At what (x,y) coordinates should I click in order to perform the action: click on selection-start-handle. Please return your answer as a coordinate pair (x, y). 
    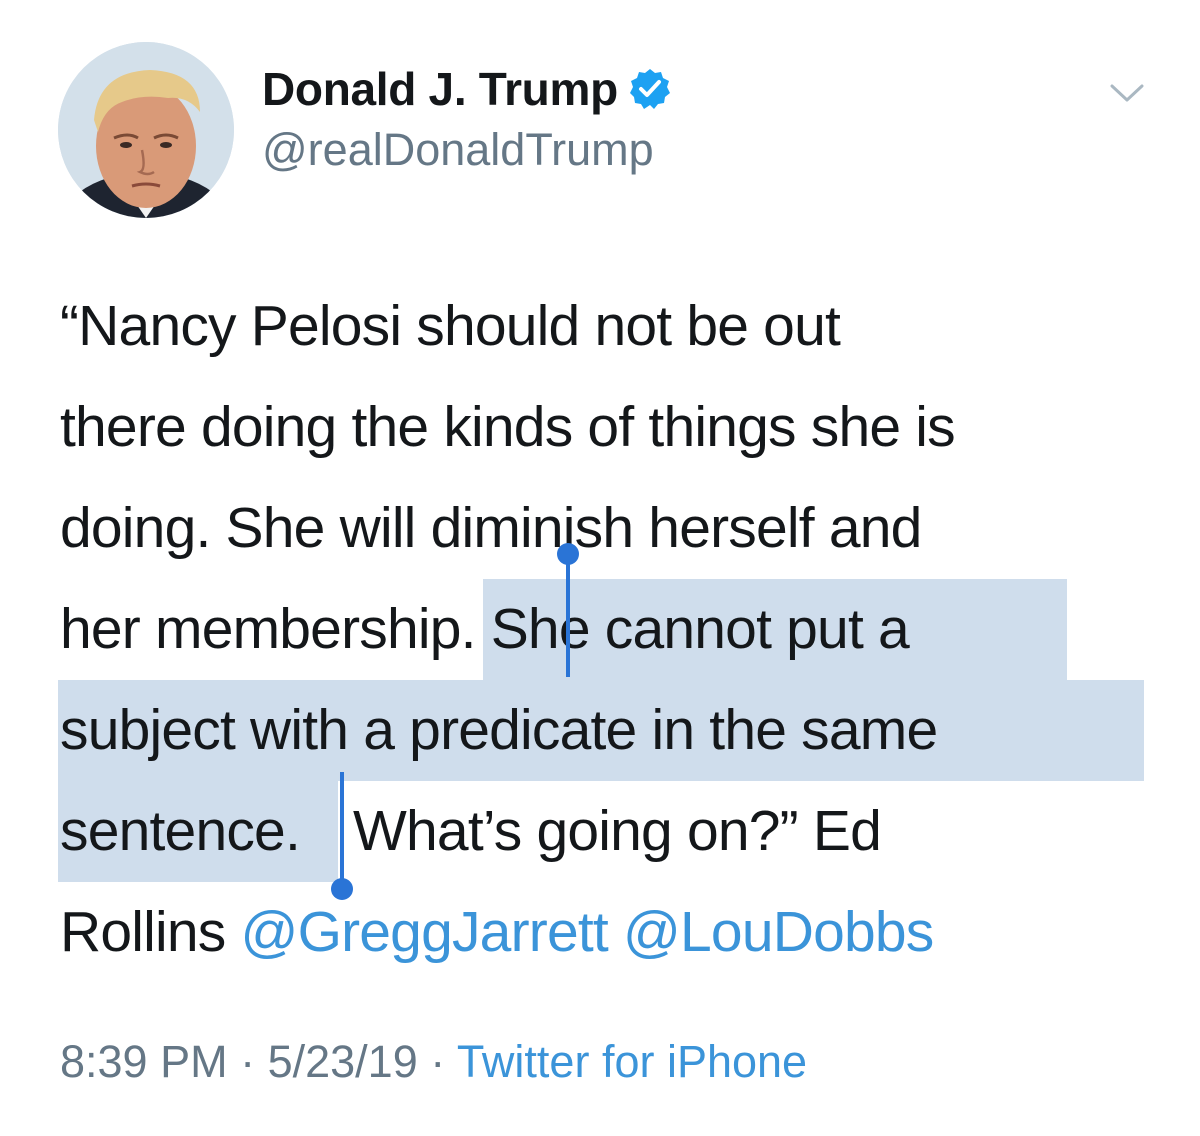
    Looking at the image, I should click on (568, 554).